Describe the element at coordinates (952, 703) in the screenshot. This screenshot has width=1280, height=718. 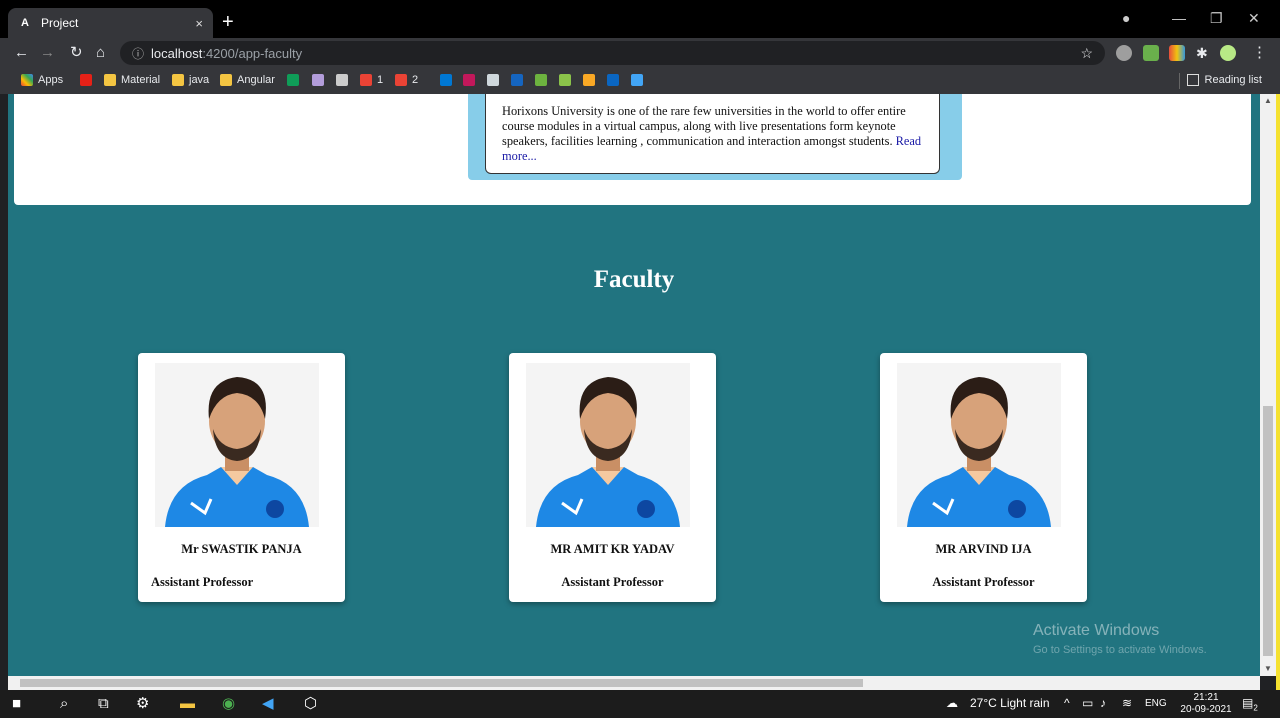
I see `weather-icon: ☁` at that location.